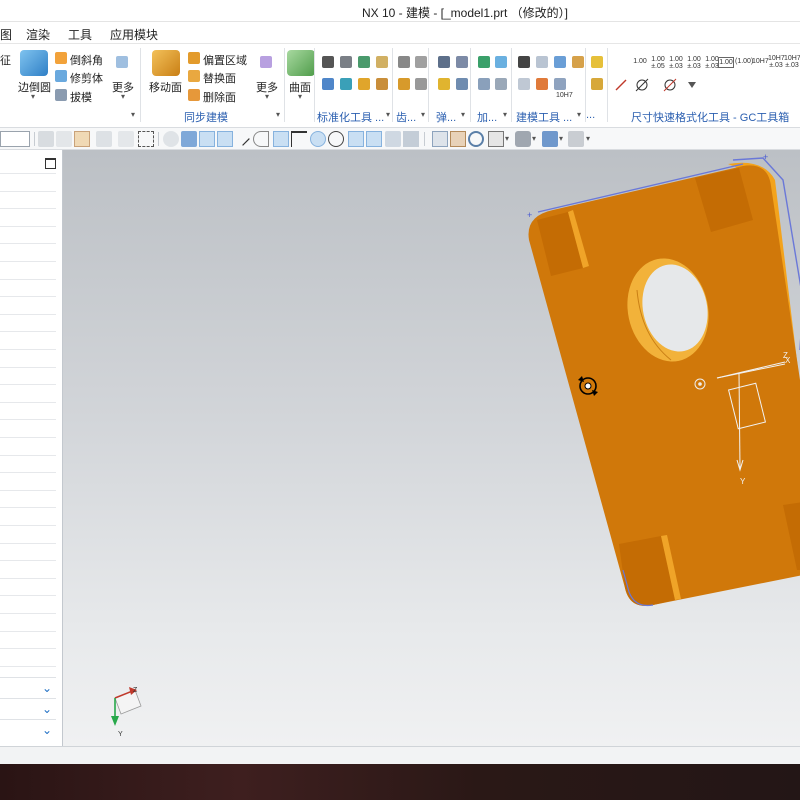  Describe the element at coordinates (792, 62) in the screenshot. I see `dim-format-fit-tol-2: 10H7 ±.03` at that location.